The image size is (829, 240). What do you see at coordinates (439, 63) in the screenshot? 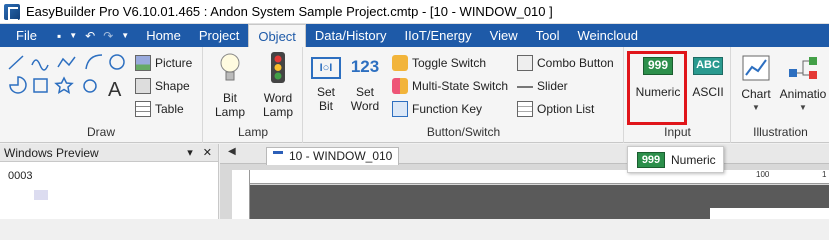
I see `toggle-switch-button: Toggle Switch` at bounding box center [439, 63].